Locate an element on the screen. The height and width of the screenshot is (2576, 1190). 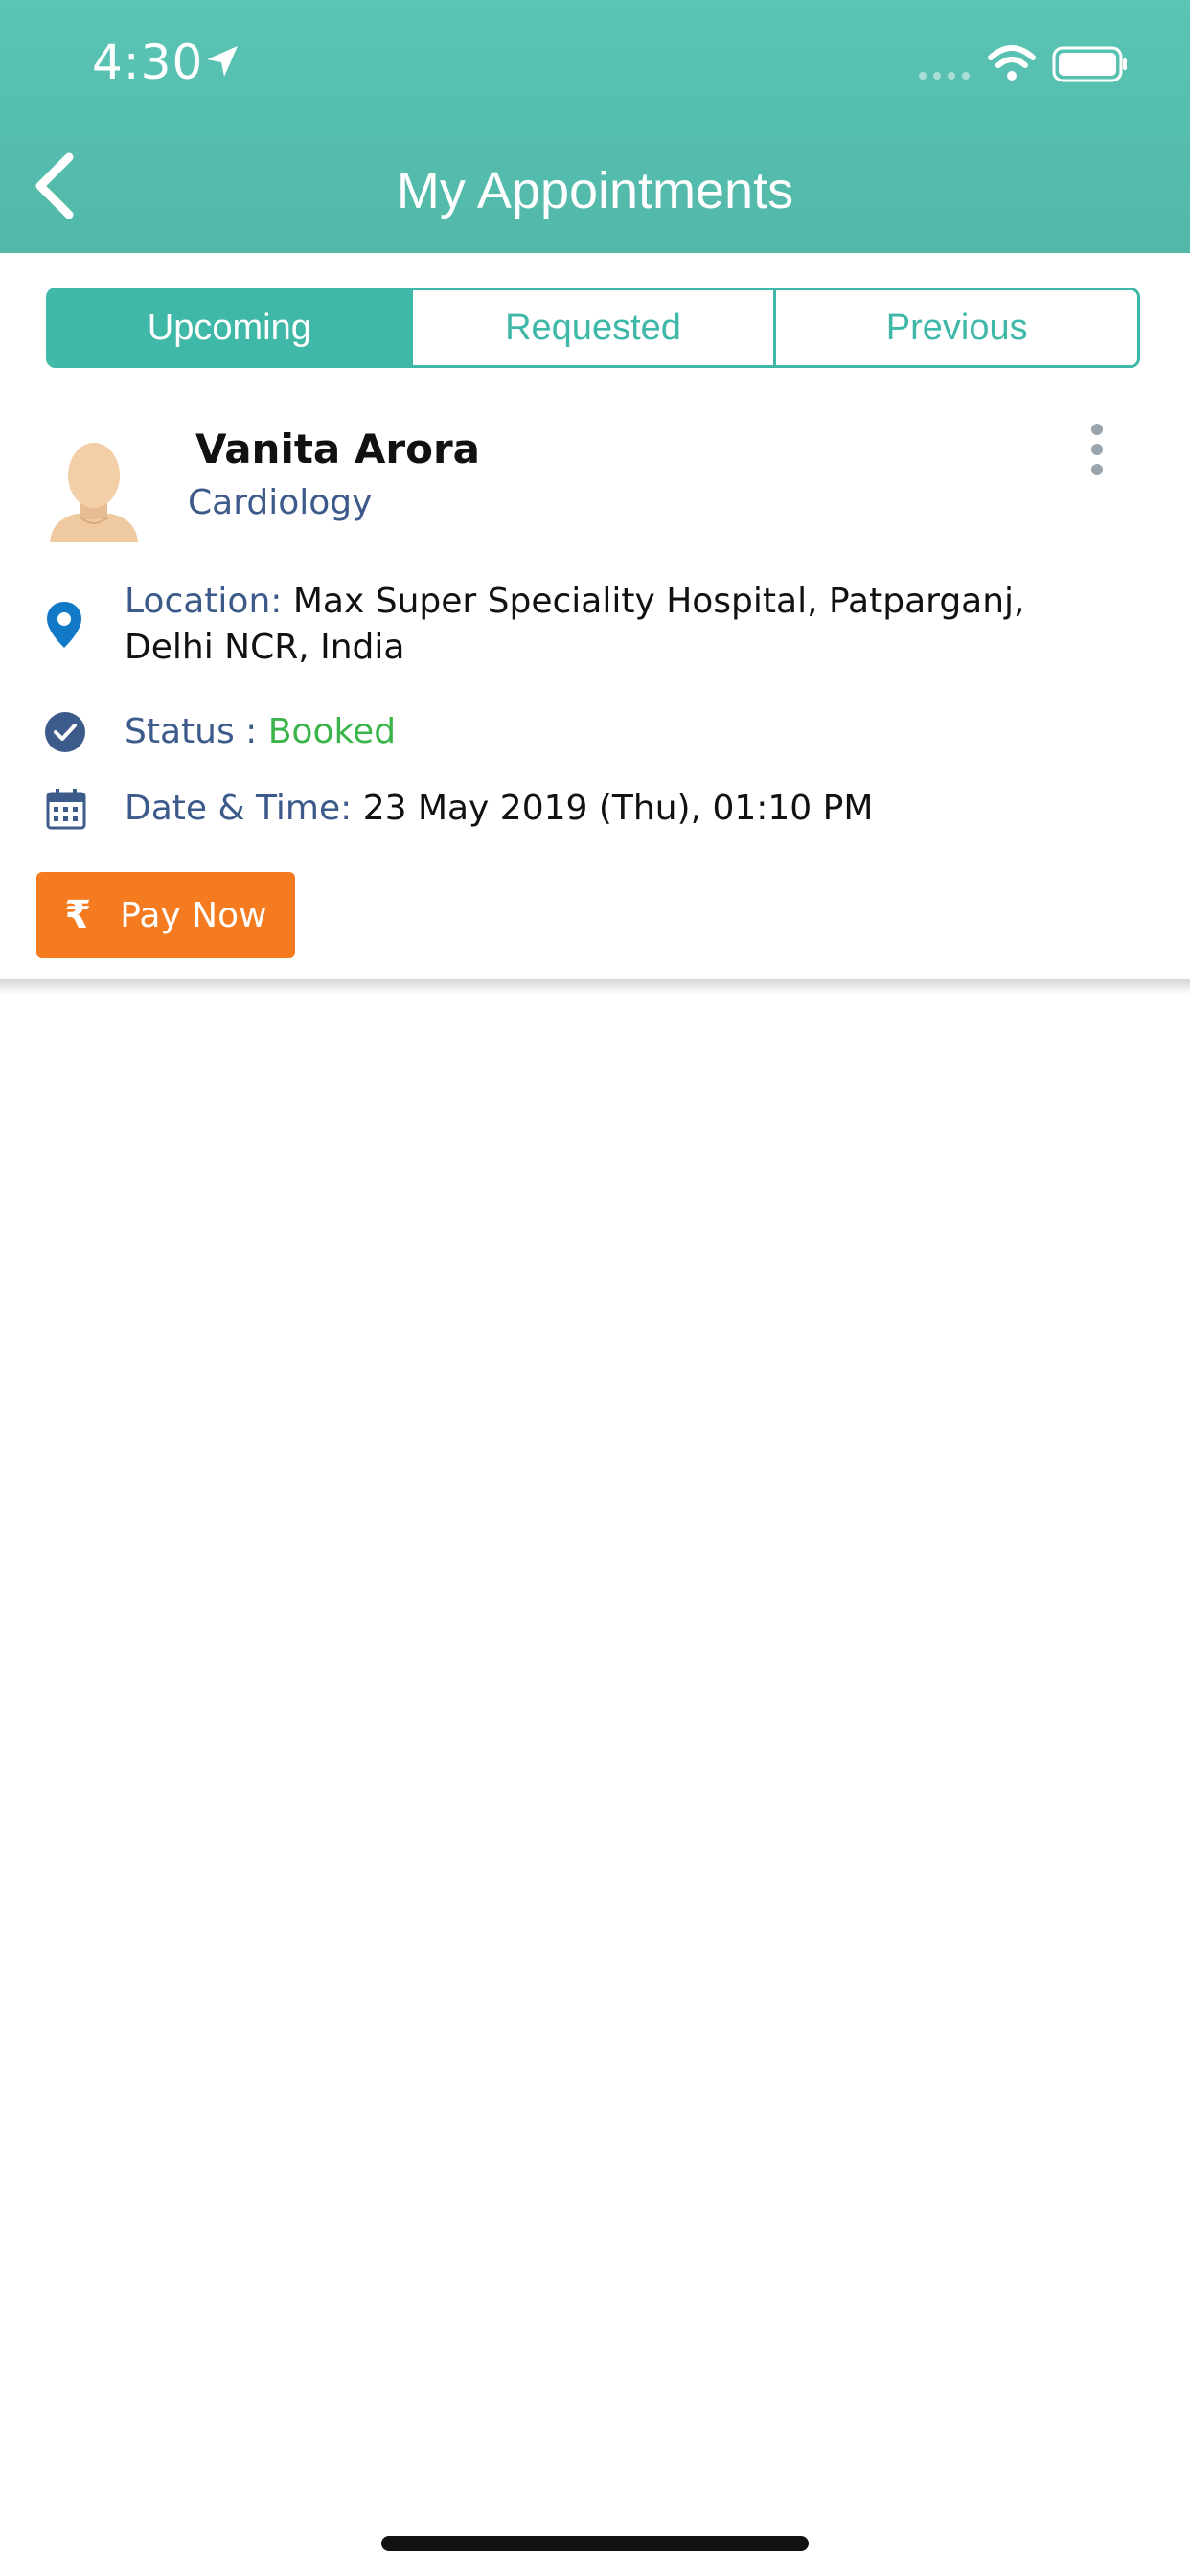
status-row: Status : Booked is located at coordinates (604, 732).